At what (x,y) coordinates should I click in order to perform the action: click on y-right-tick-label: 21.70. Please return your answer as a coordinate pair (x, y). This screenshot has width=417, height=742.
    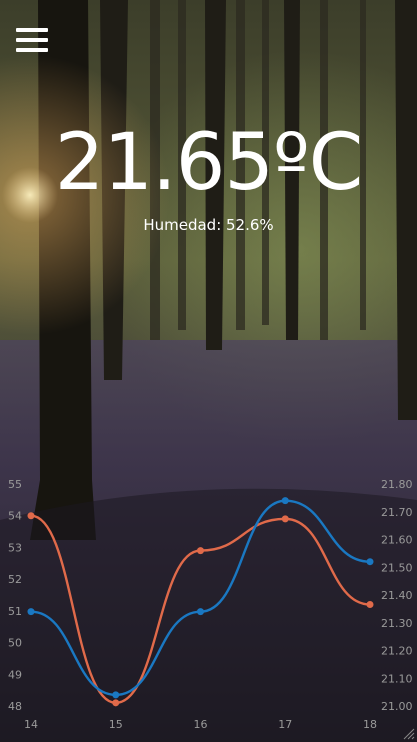
    Looking at the image, I should click on (397, 512).